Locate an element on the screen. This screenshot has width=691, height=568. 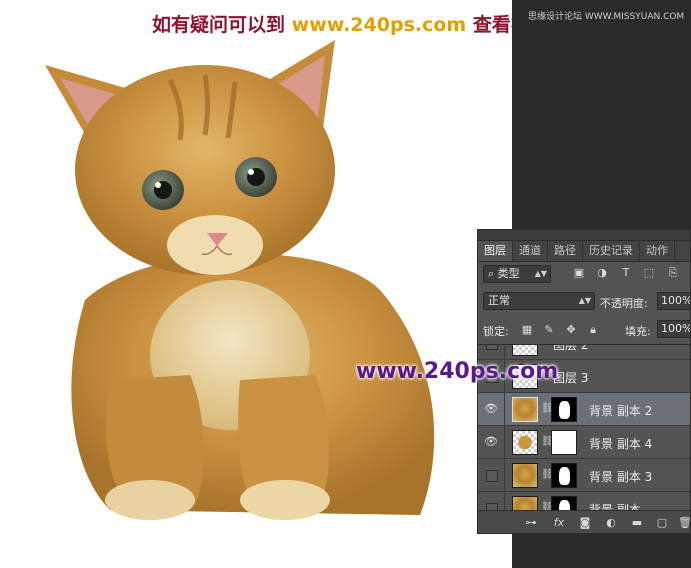
layer-name: 背景 副本 2 is located at coordinates (621, 411).